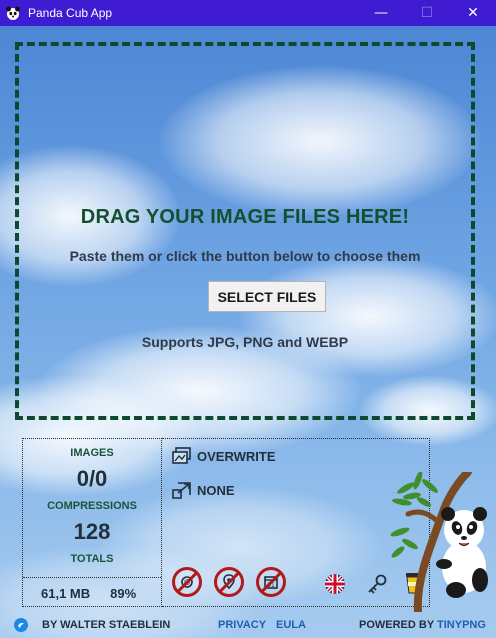 Image resolution: width=496 pixels, height=638 pixels. Describe the element at coordinates (181, 490) in the screenshot. I see `resize-icon` at that location.